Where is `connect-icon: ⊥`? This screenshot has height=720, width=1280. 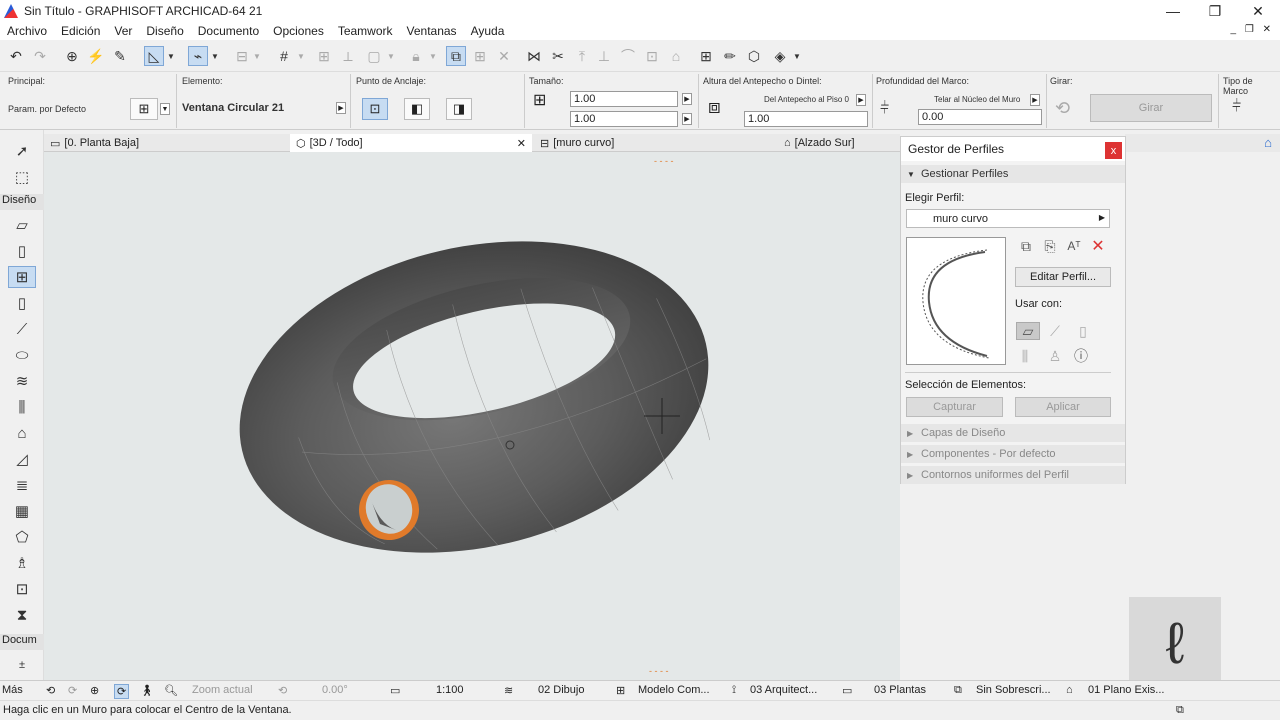 connect-icon: ⊥ is located at coordinates (604, 56).